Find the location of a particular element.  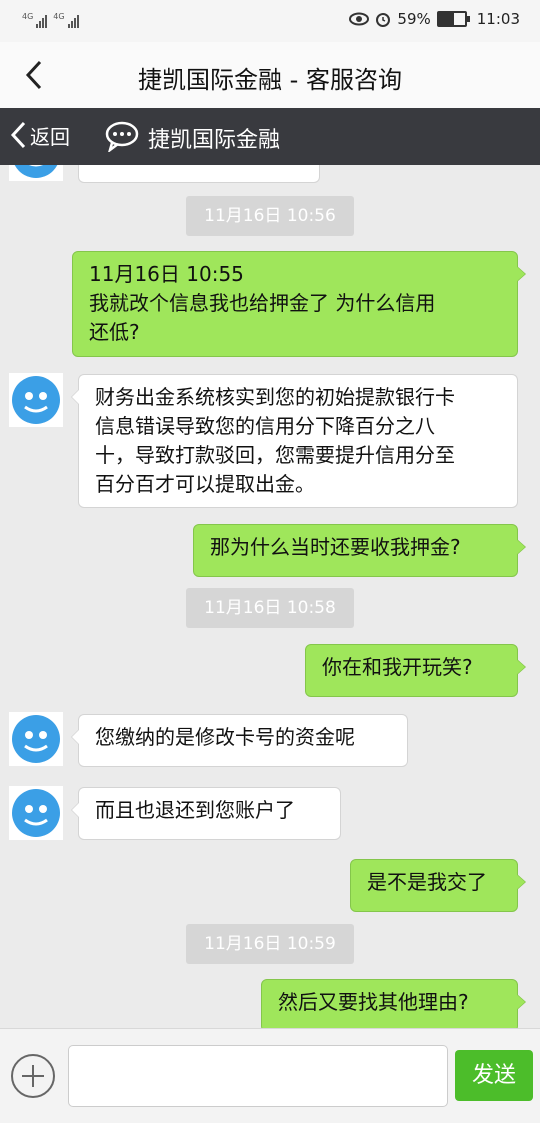

timestamp: 11月16日 10:59 is located at coordinates (270, 944).